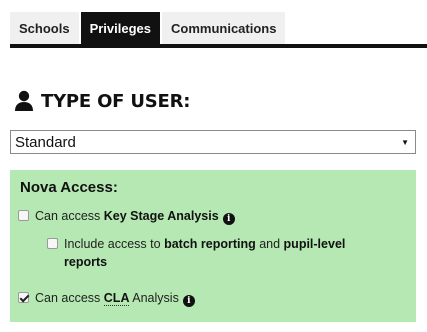  What do you see at coordinates (213, 142) in the screenshot?
I see `user-type-select: Standard ▼` at bounding box center [213, 142].